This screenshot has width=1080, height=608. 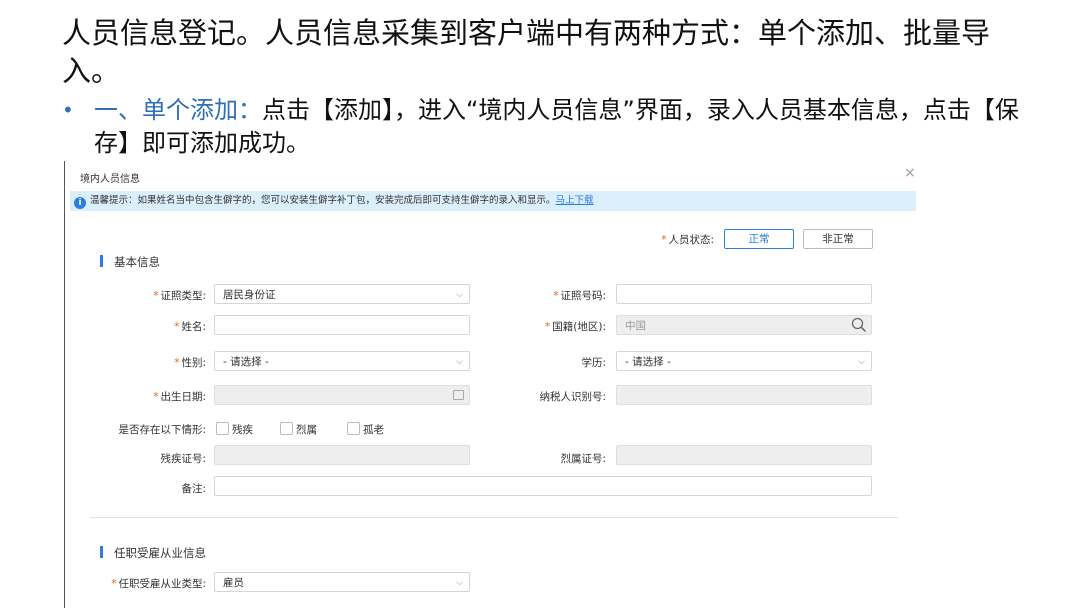 What do you see at coordinates (583, 459) in the screenshot?
I see `martyr-no-label: 烈属证号:` at bounding box center [583, 459].